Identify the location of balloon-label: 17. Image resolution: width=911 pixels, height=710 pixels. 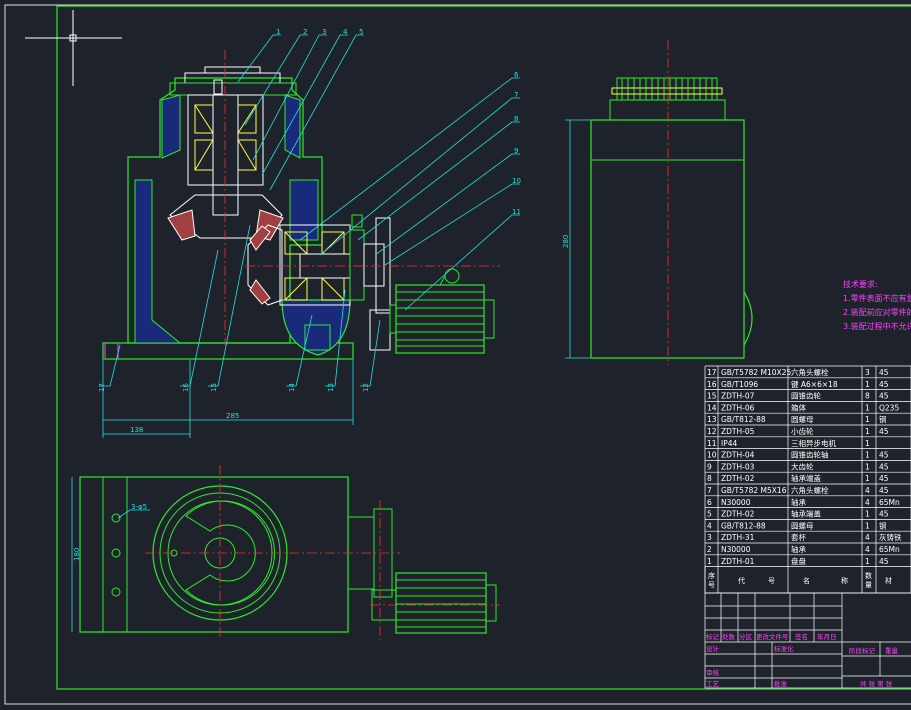
(102, 387).